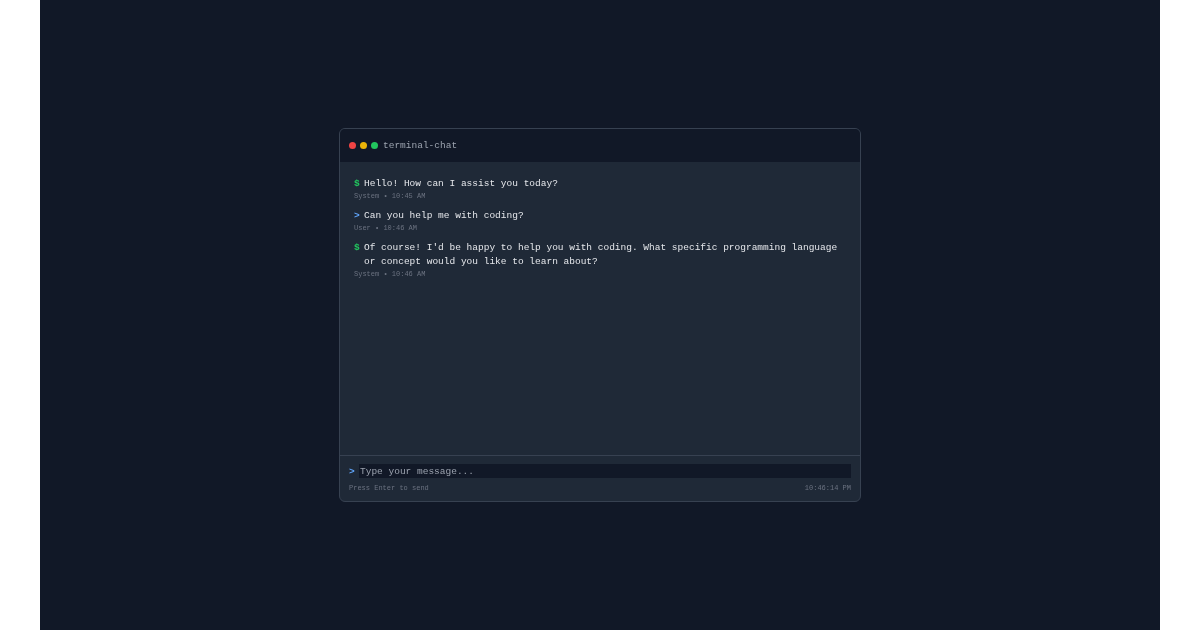  I want to click on message-text: Of course! I'd be happy to help you with coding. What specific programming language or concept would you like to learn about?, so click(601, 255).